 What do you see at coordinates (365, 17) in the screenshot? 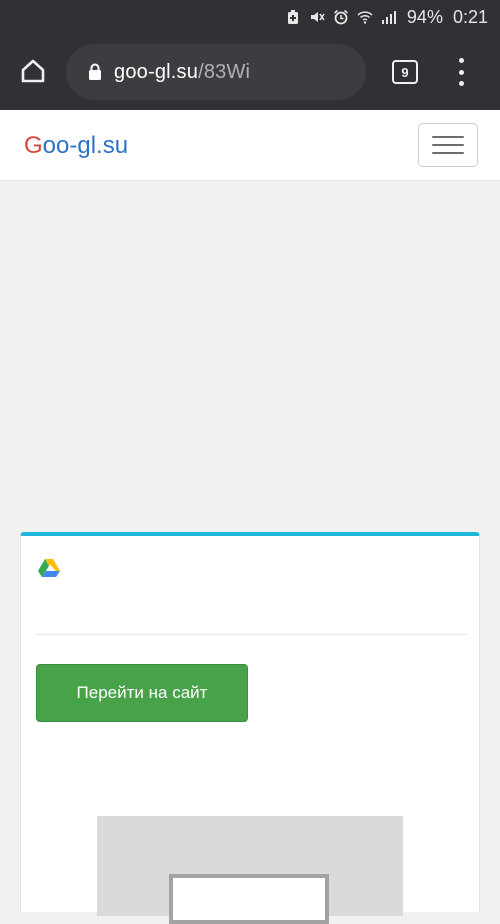
I see `wifi-icon` at bounding box center [365, 17].